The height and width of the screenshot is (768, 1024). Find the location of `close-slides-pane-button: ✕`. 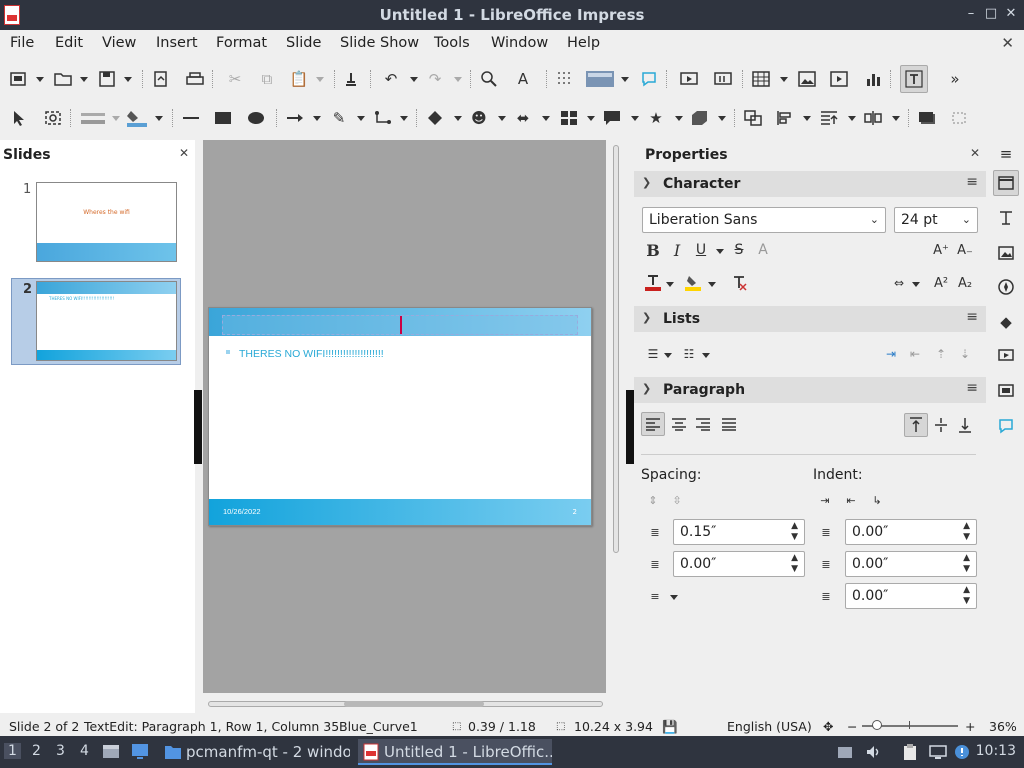

close-slides-pane-button: ✕ is located at coordinates (184, 153).